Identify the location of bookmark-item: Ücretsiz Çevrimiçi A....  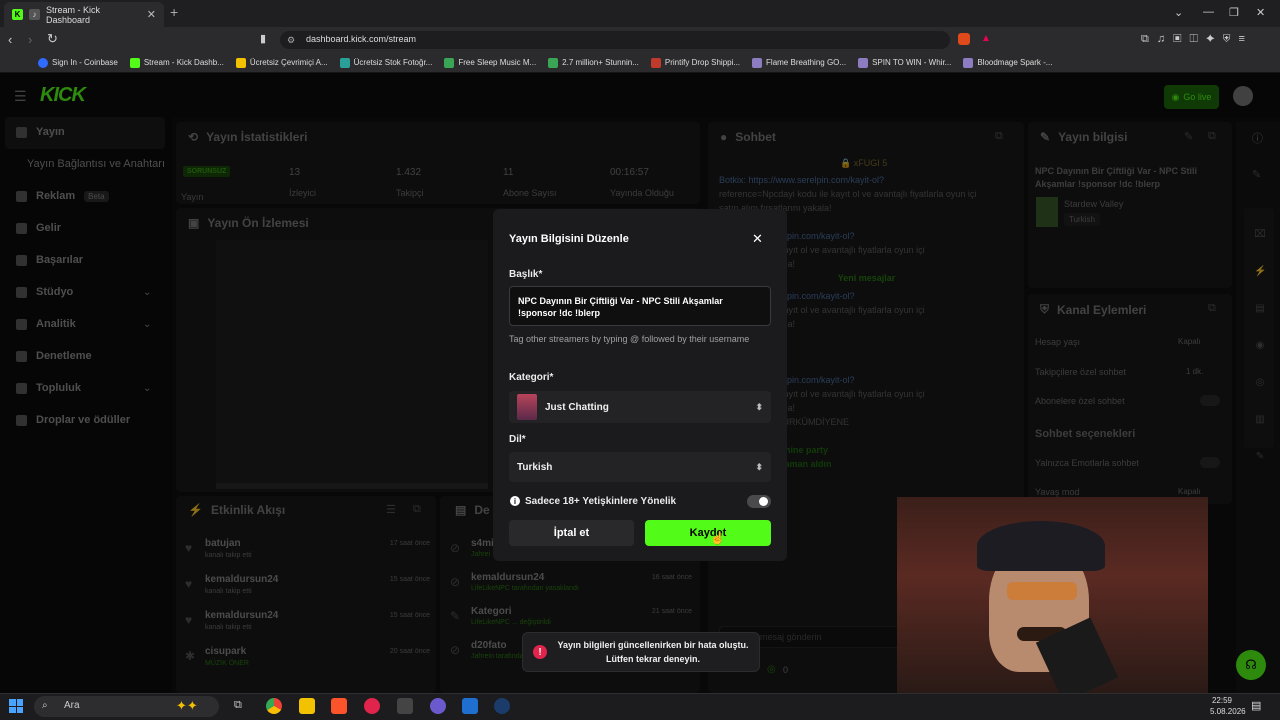
(281, 62).